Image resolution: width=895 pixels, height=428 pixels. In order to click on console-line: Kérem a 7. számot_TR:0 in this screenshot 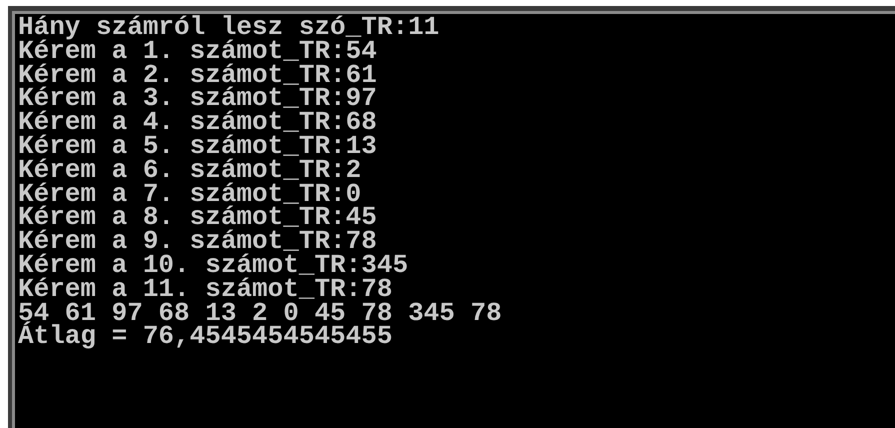, I will do `click(190, 194)`.